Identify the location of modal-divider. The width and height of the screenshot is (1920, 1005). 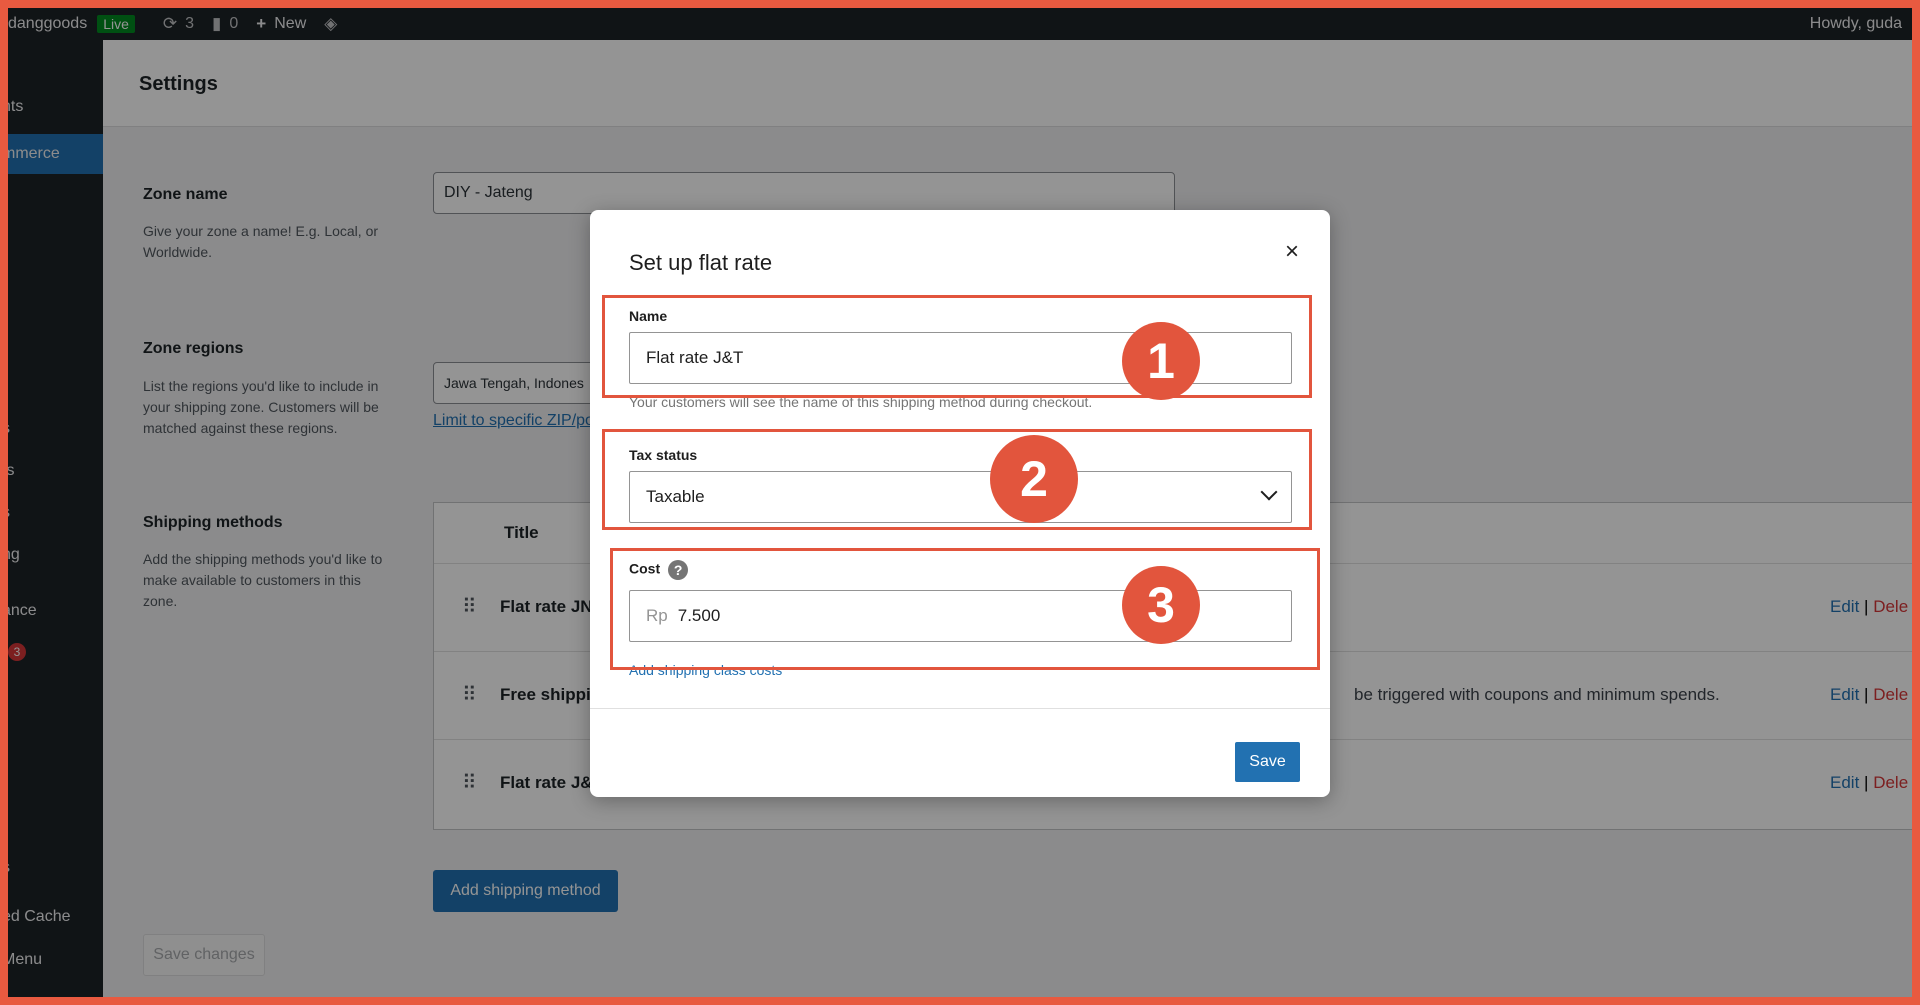
(960, 708).